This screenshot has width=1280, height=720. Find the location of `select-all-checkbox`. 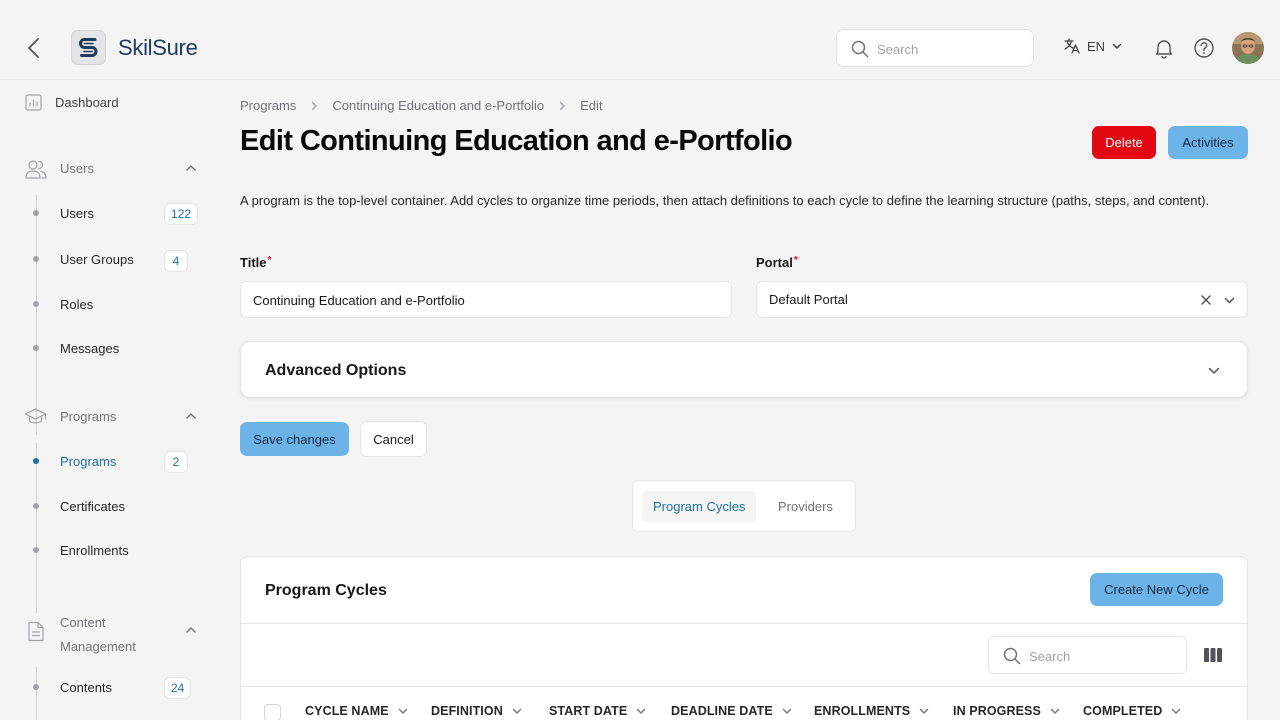

select-all-checkbox is located at coordinates (272, 712).